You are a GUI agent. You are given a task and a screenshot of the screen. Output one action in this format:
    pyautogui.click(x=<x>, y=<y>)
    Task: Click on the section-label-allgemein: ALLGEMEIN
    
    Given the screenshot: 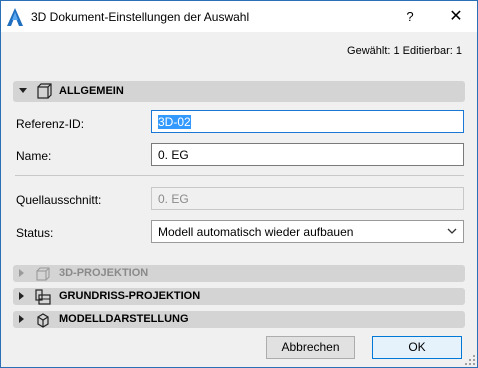 What is the action you would take?
    pyautogui.click(x=91, y=91)
    